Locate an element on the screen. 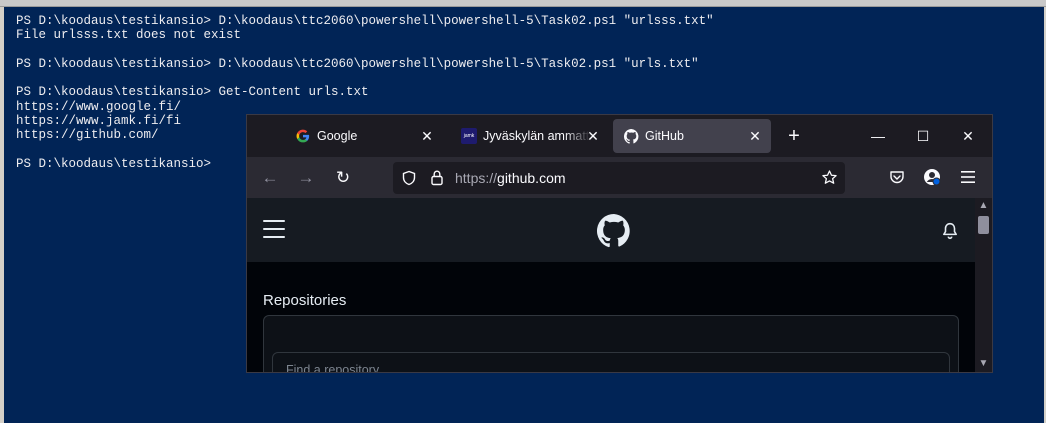 This screenshot has height=423, width=1046. hamburger-menu-icon is located at coordinates (274, 229).